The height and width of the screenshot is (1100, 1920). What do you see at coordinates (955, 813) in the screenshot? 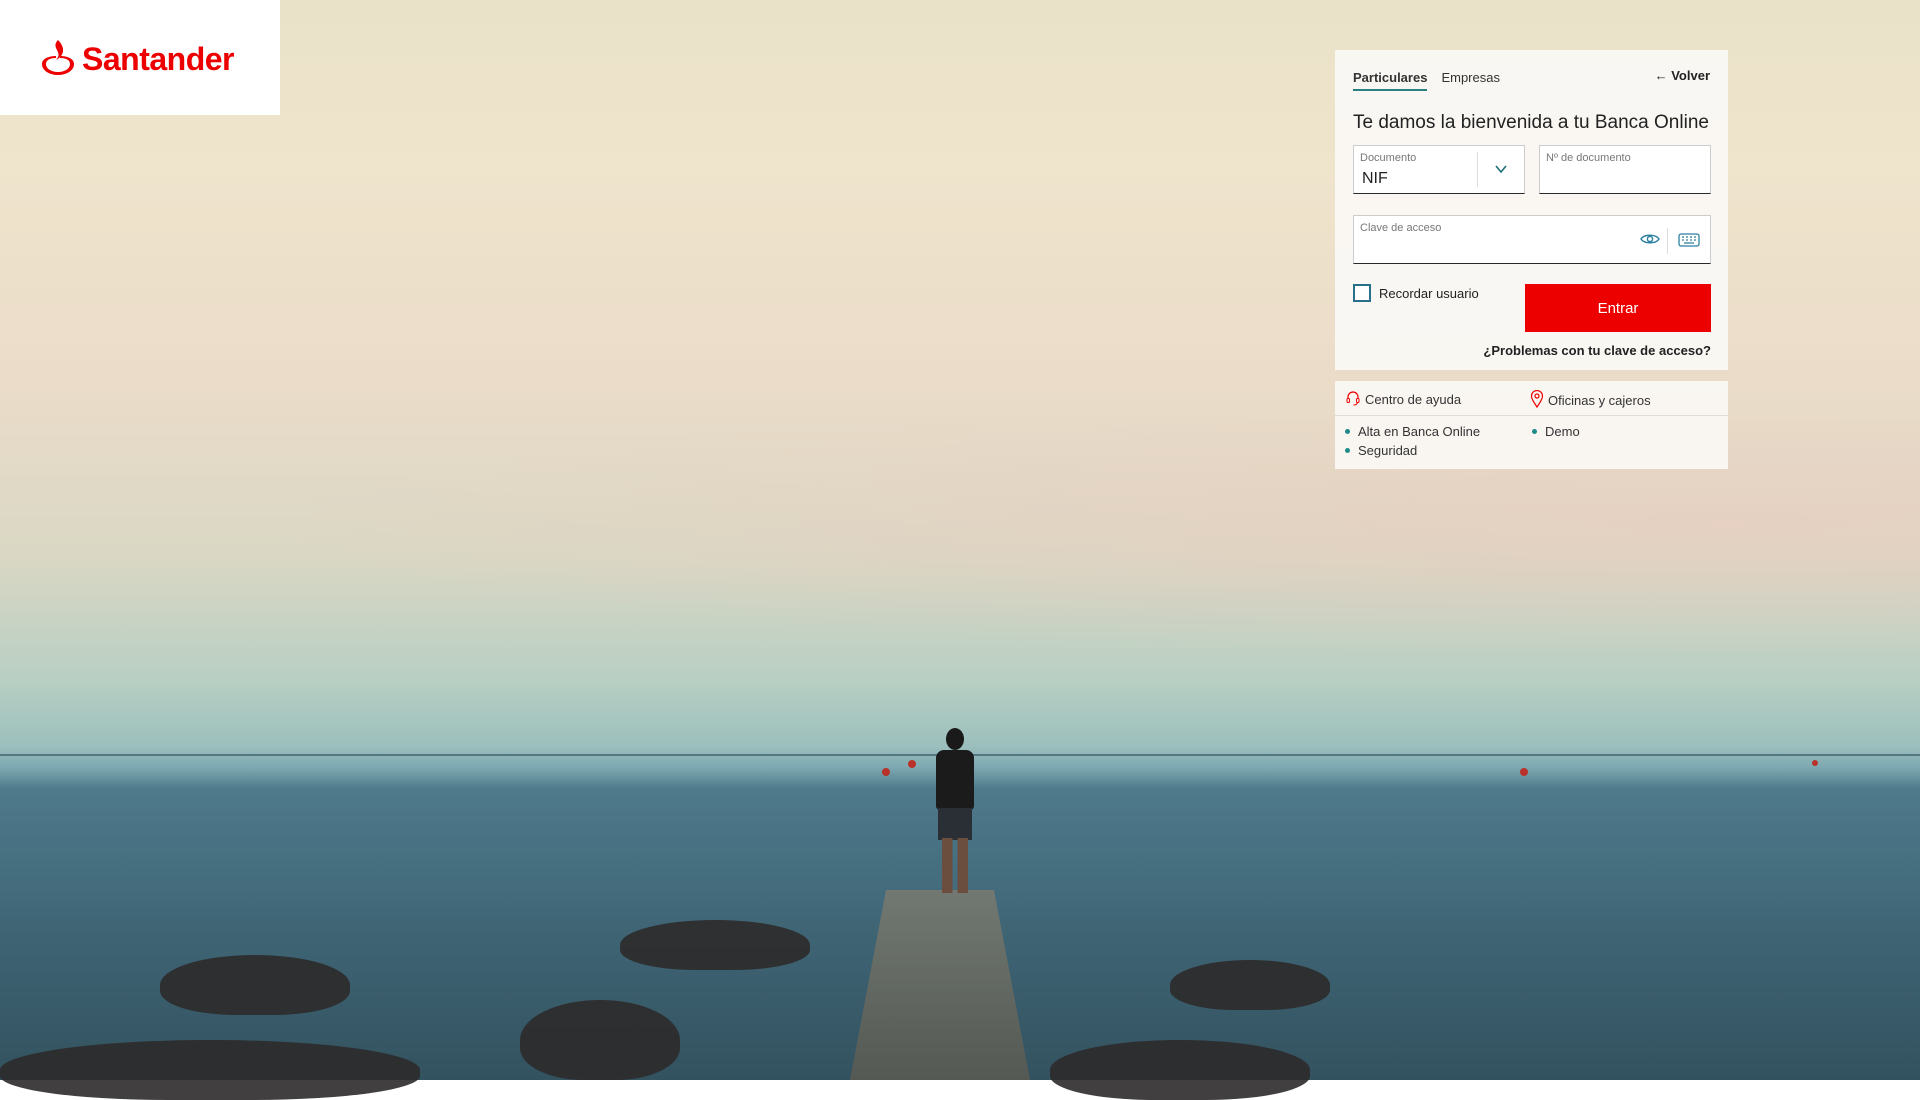
I see `person-silhouette` at bounding box center [955, 813].